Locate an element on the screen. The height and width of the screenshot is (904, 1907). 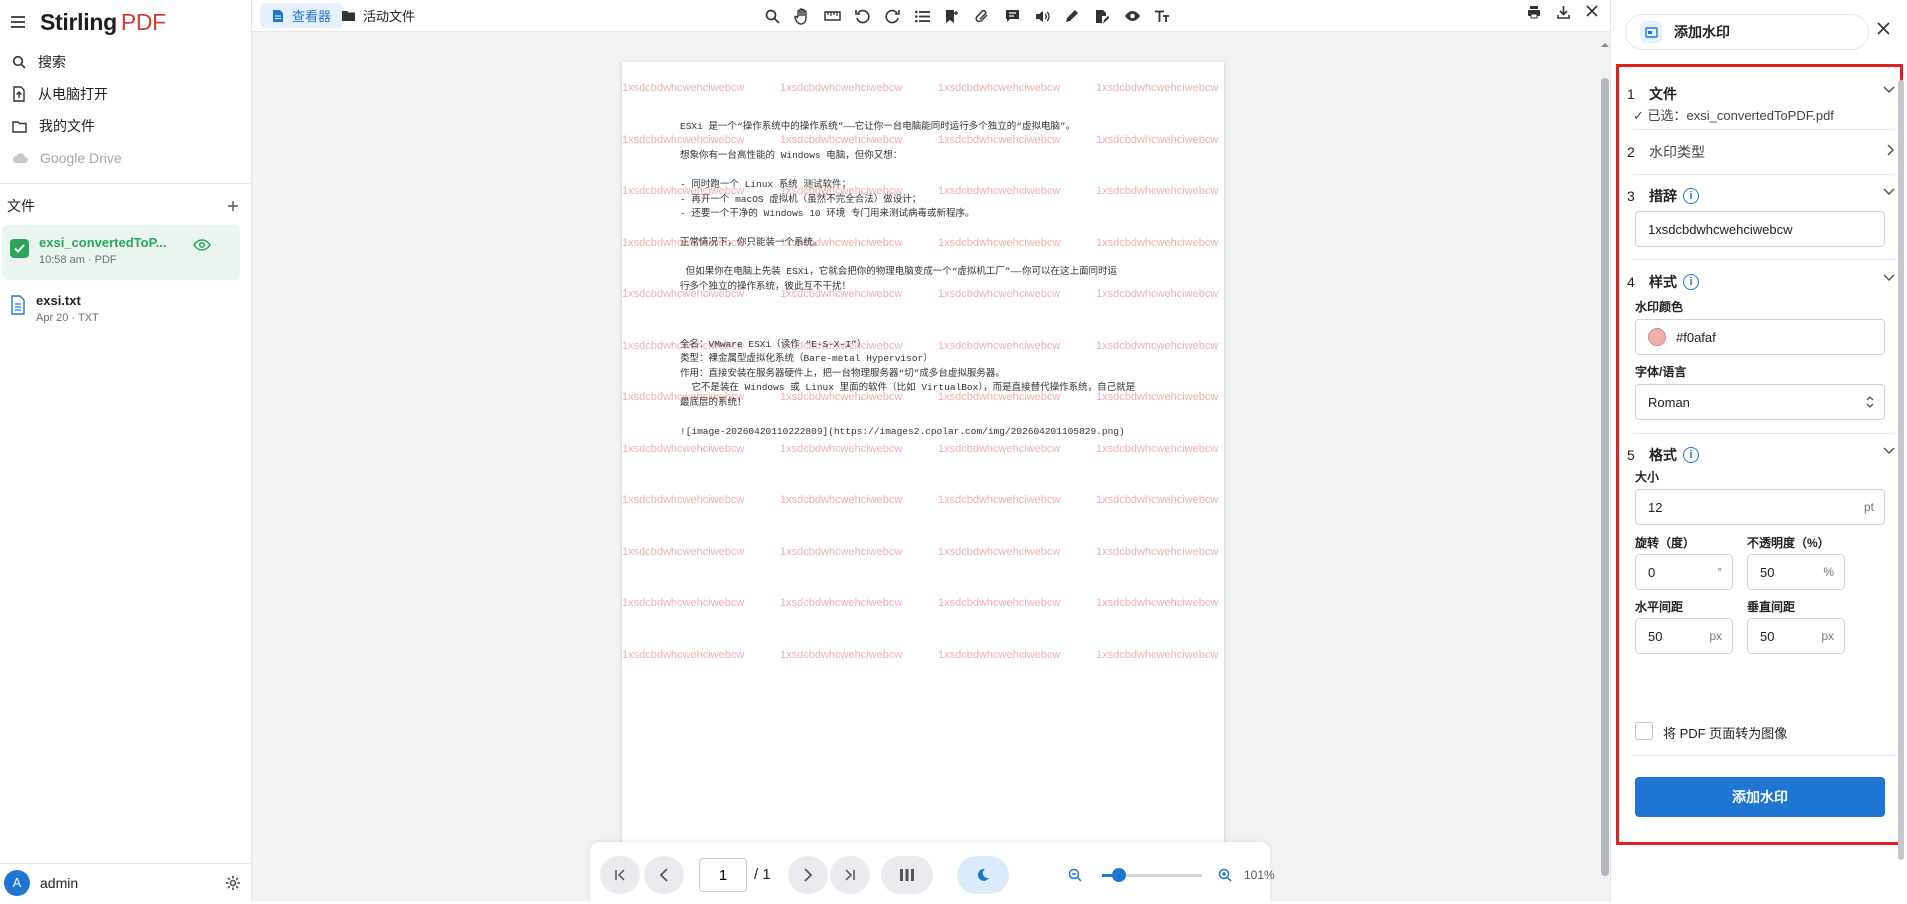
download-icon is located at coordinates (1563, 12).